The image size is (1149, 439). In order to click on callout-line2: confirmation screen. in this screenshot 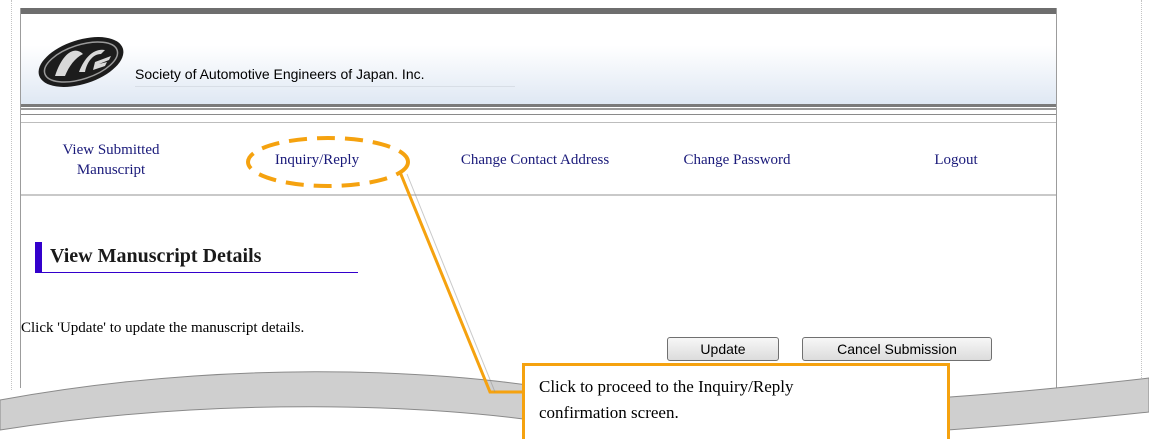, I will do `click(609, 412)`.